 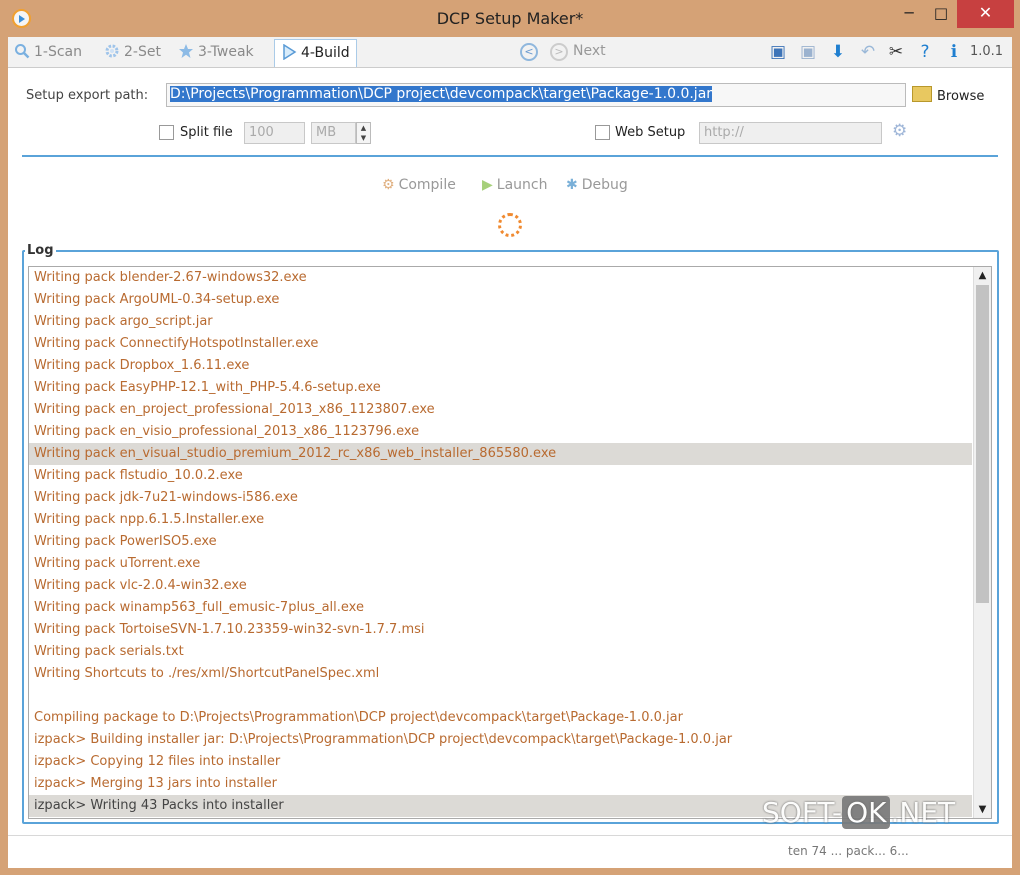 What do you see at coordinates (954, 52) in the screenshot?
I see `info-icon: ℹ` at bounding box center [954, 52].